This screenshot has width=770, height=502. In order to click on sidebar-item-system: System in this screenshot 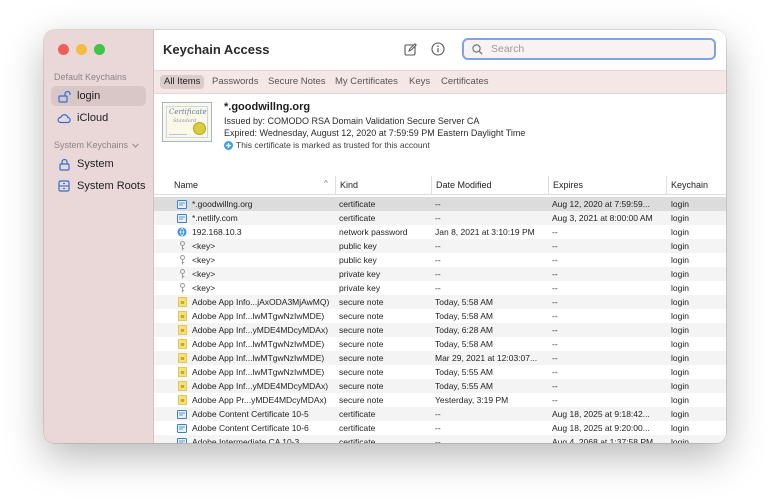, I will do `click(98, 164)`.